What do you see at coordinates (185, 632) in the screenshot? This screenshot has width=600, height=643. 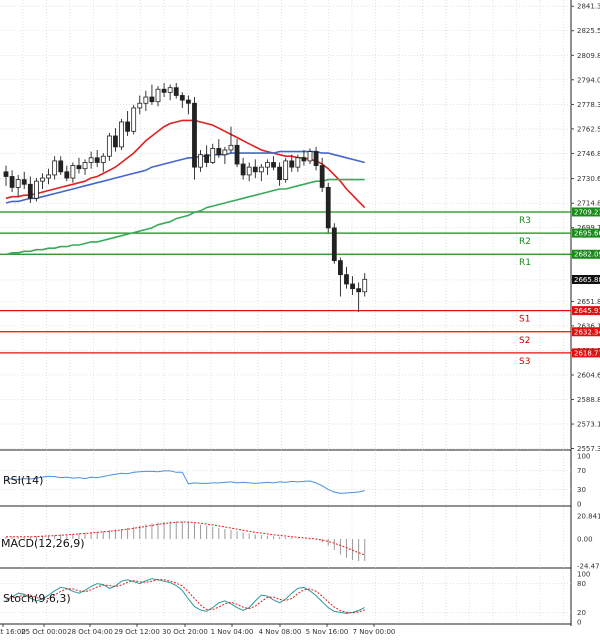 I see `time-tick-label: 30 Oct 20:00` at bounding box center [185, 632].